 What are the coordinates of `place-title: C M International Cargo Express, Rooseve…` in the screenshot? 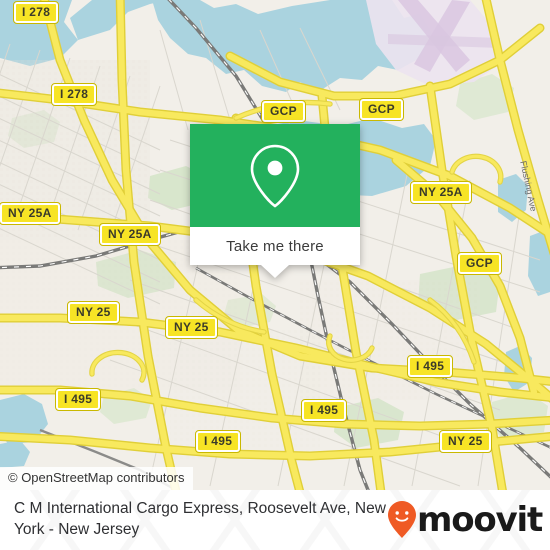 It's located at (200, 519).